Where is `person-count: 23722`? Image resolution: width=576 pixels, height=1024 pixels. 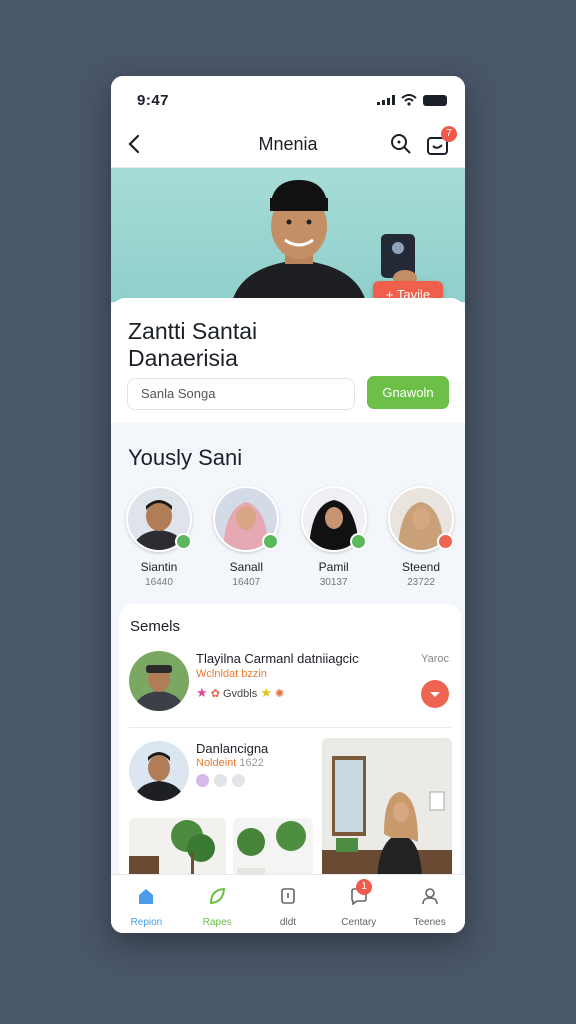
person-count: 23722 is located at coordinates (421, 582).